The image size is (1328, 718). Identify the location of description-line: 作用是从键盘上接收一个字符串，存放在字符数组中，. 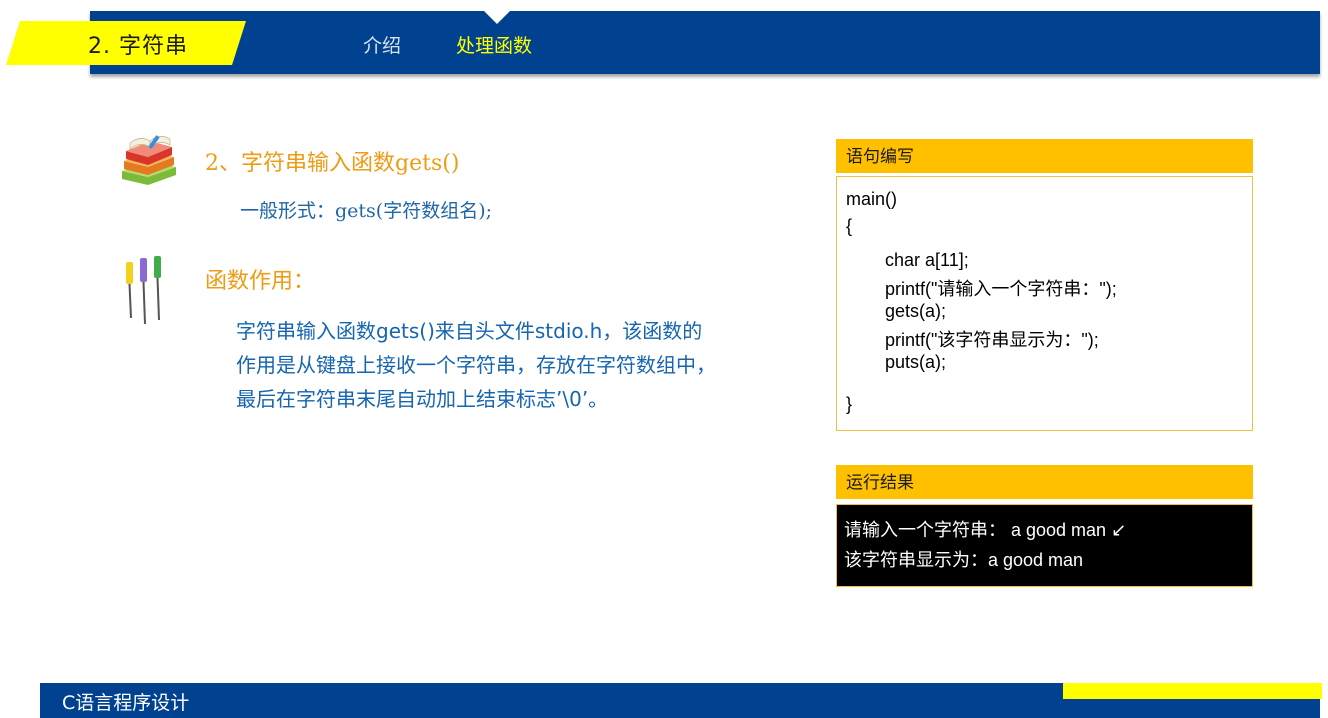
(476, 365).